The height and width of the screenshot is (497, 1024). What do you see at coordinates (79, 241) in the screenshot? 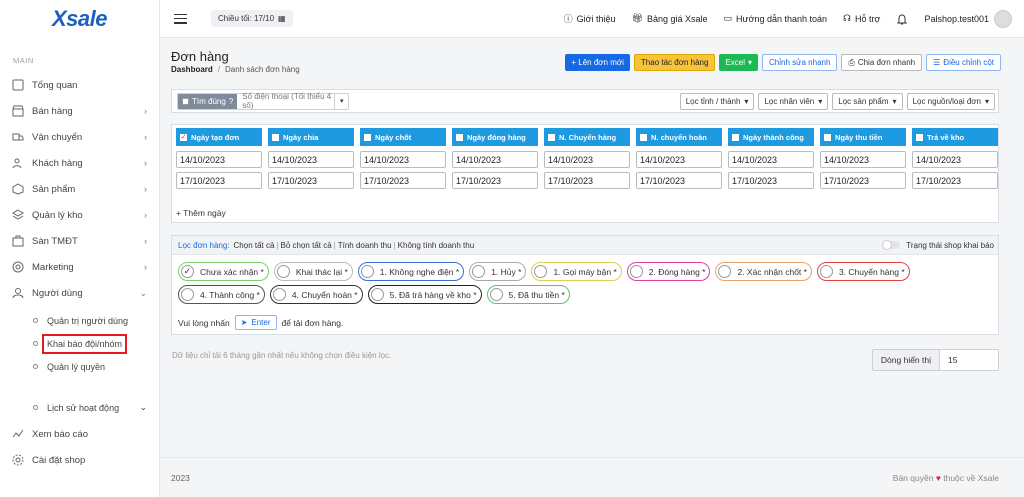
I see `sidebar-item-ecommerce: Sàn TMĐT ›` at bounding box center [79, 241].